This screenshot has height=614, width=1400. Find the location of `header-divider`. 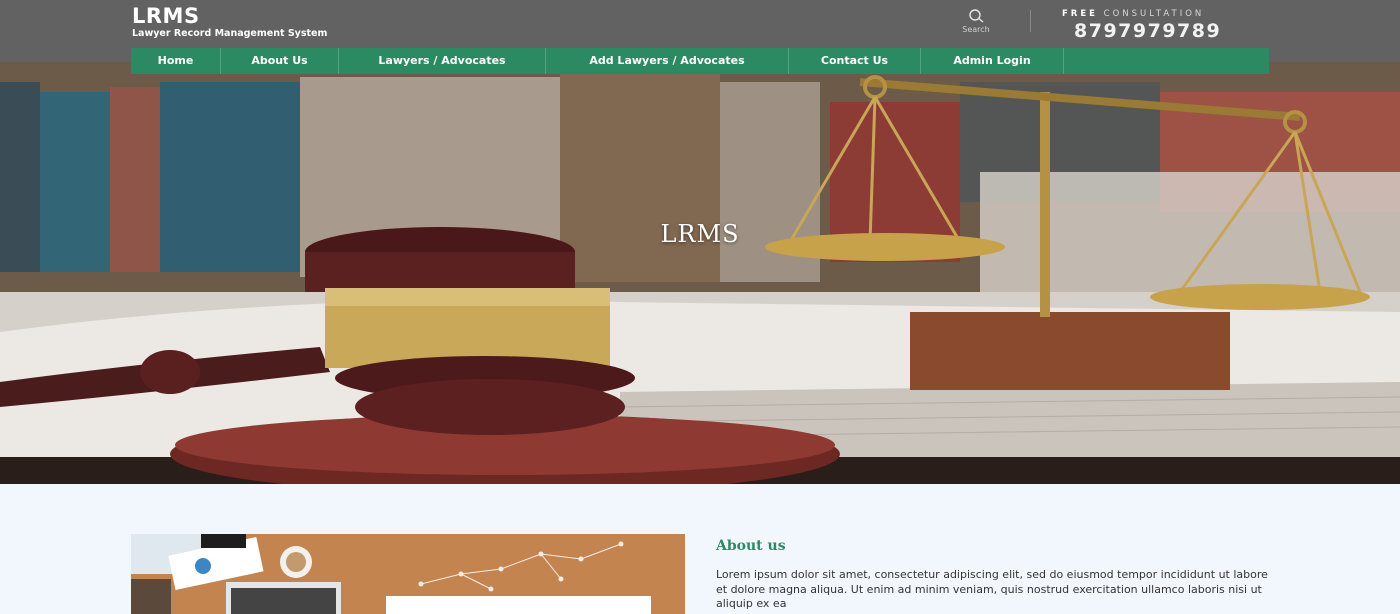

header-divider is located at coordinates (1030, 21).